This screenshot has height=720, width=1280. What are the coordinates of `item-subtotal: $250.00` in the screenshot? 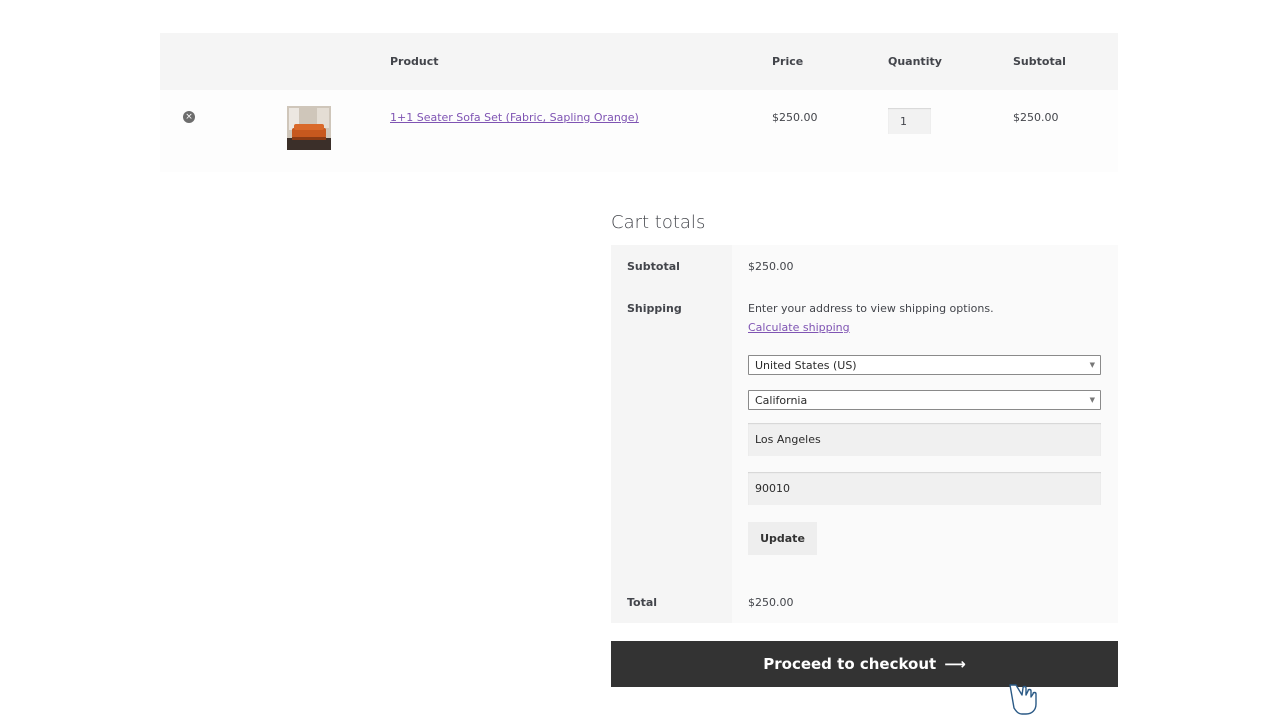 It's located at (1036, 117).